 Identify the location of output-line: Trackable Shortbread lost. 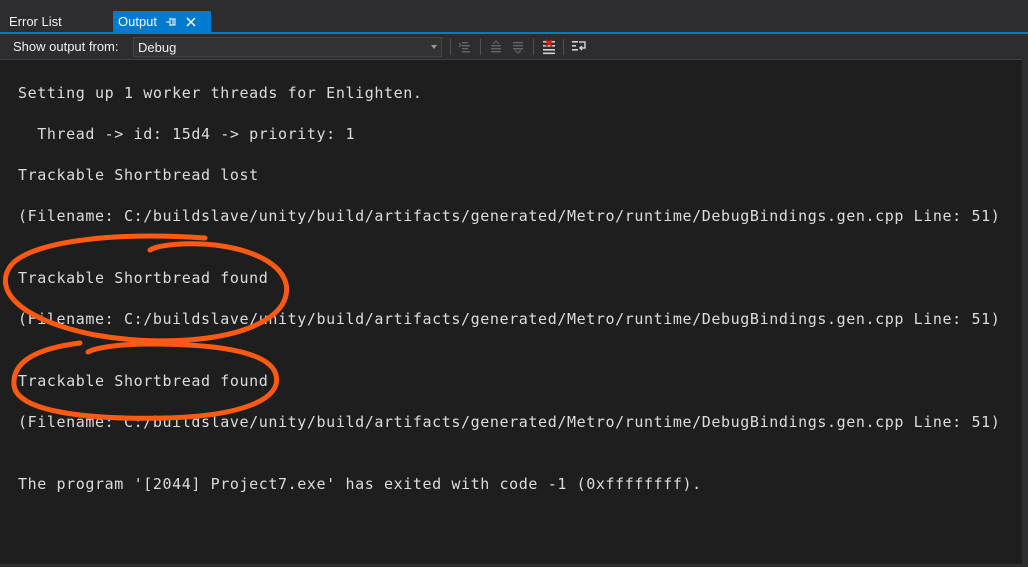
(138, 175).